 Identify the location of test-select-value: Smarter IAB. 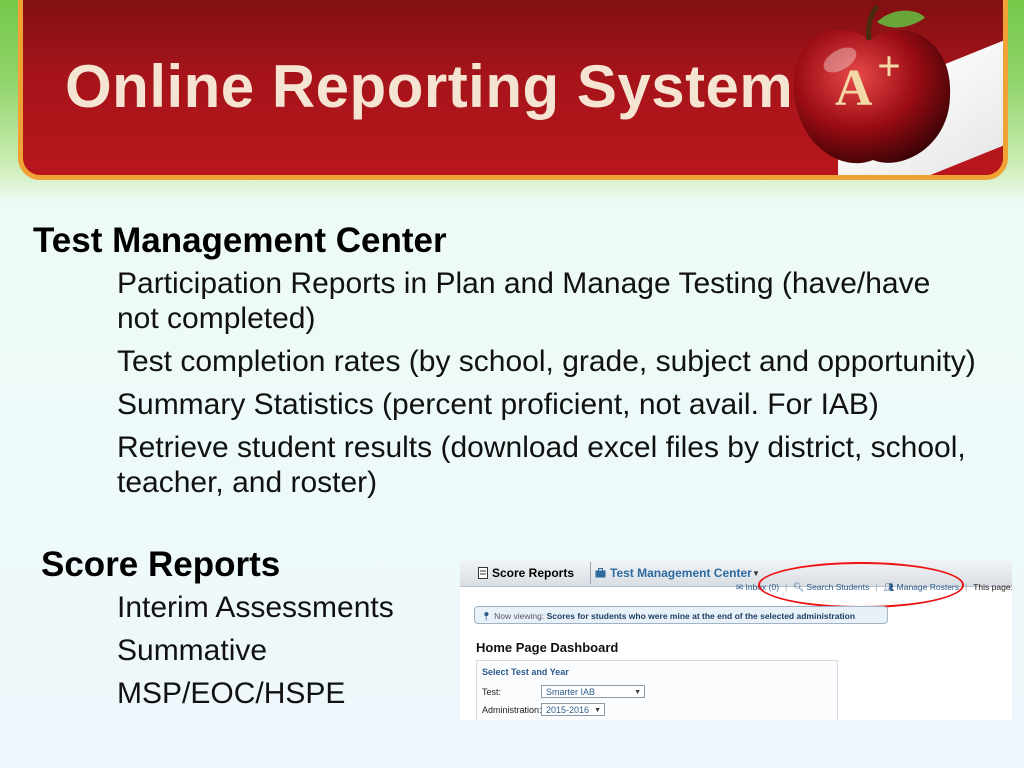
(571, 692).